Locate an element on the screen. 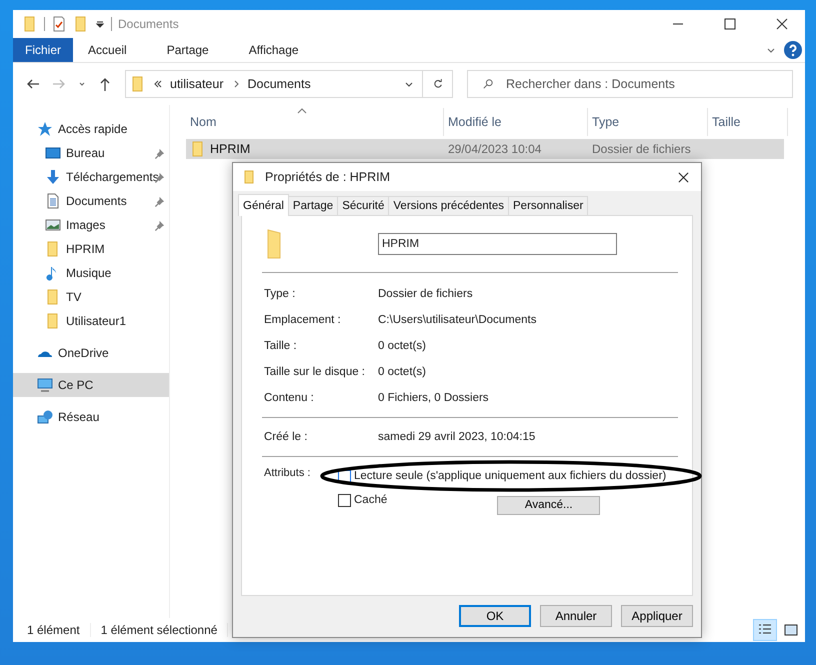 This screenshot has width=816, height=665. cloud-icon is located at coordinates (45, 353).